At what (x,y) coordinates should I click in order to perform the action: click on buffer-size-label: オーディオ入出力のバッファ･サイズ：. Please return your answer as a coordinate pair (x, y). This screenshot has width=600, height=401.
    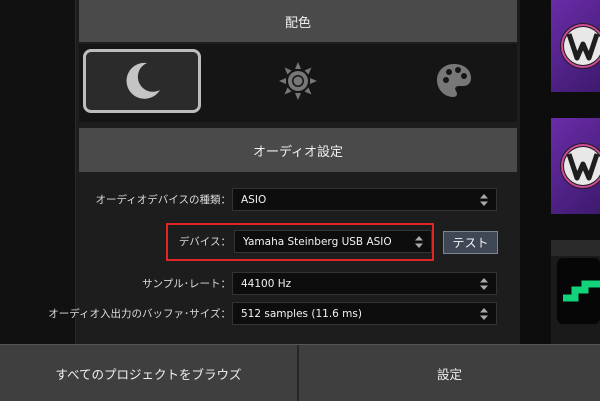
    Looking at the image, I should click on (139, 314).